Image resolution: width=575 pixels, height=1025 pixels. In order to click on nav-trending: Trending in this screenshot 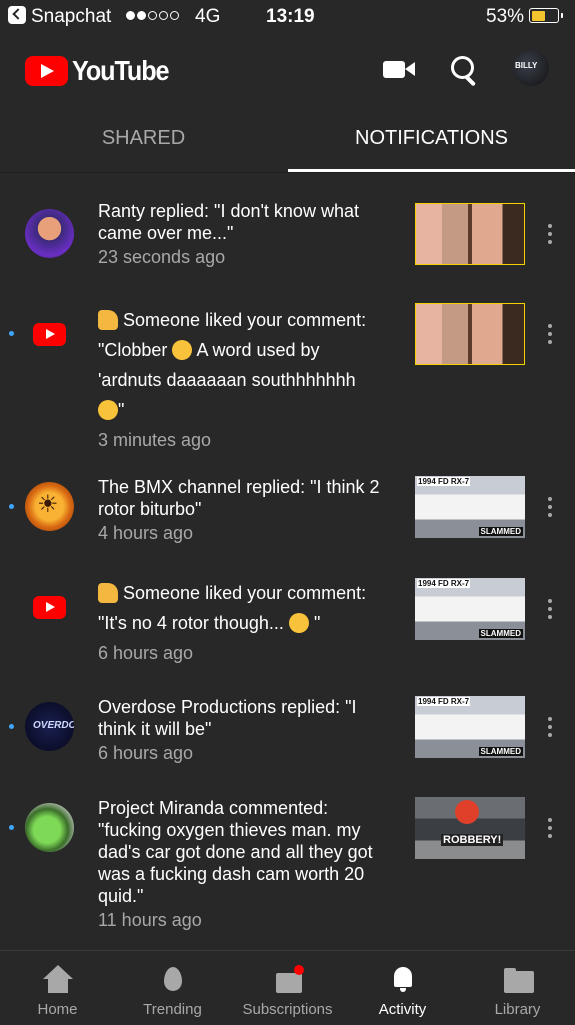, I will do `click(172, 988)`.